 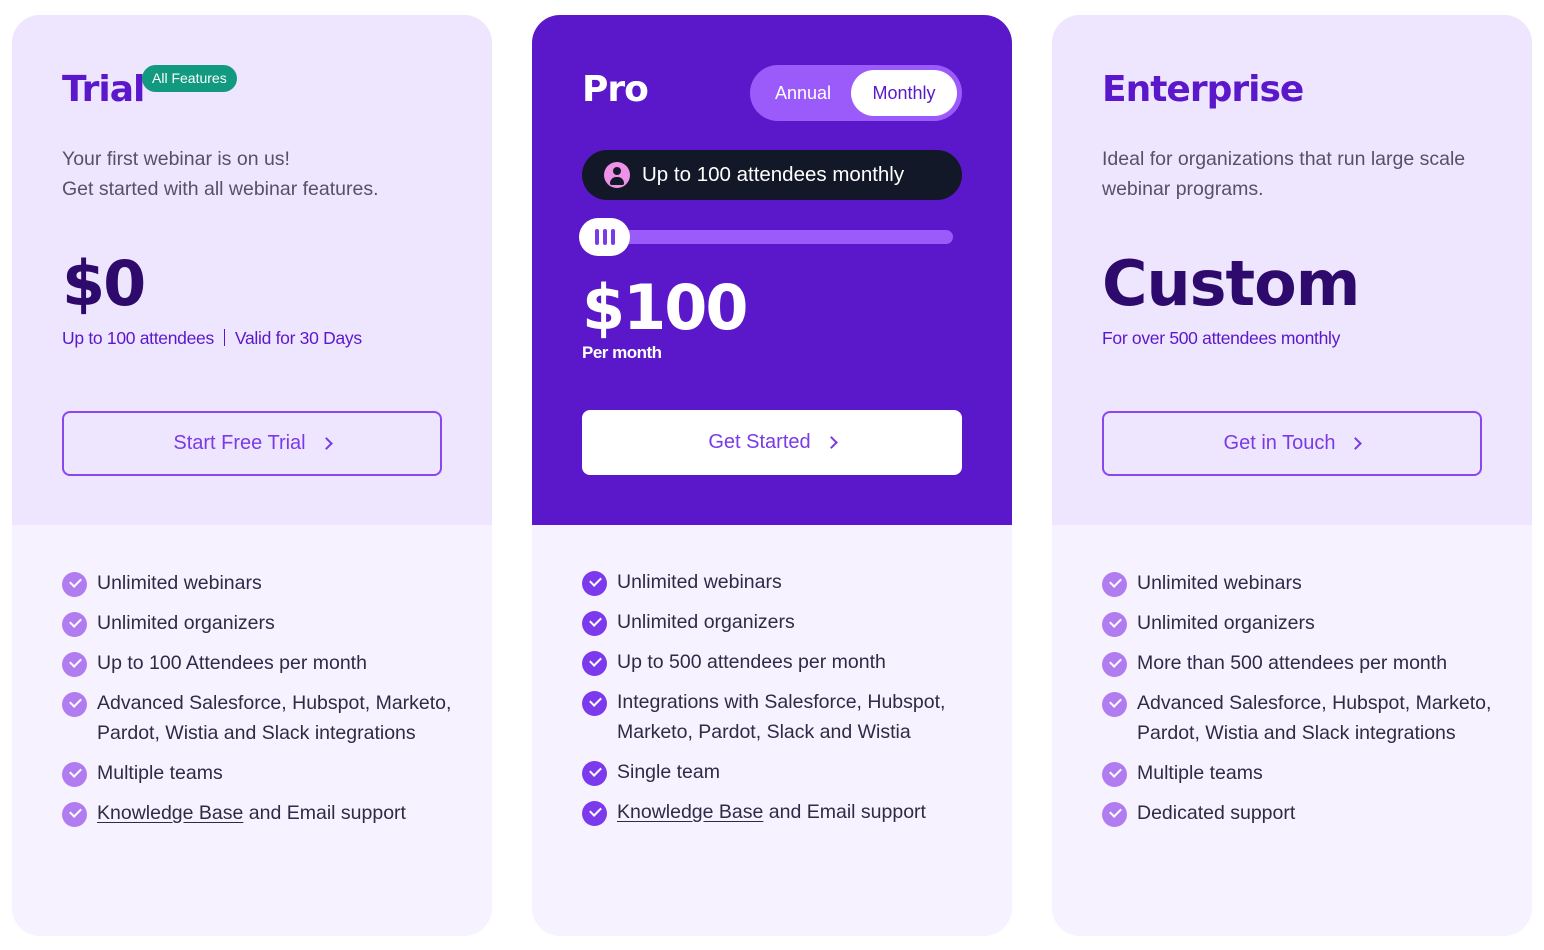 What do you see at coordinates (239, 443) in the screenshot?
I see `button-label: Start Free Trial` at bounding box center [239, 443].